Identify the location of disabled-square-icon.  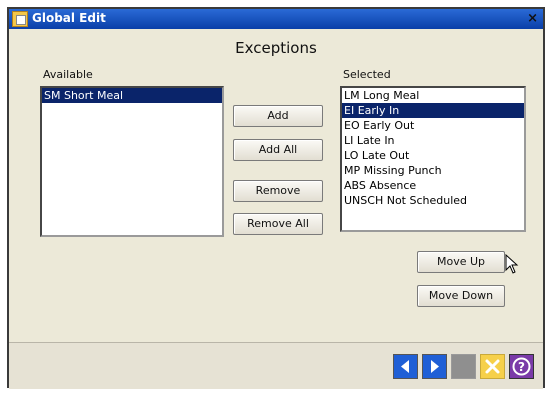
(463, 366).